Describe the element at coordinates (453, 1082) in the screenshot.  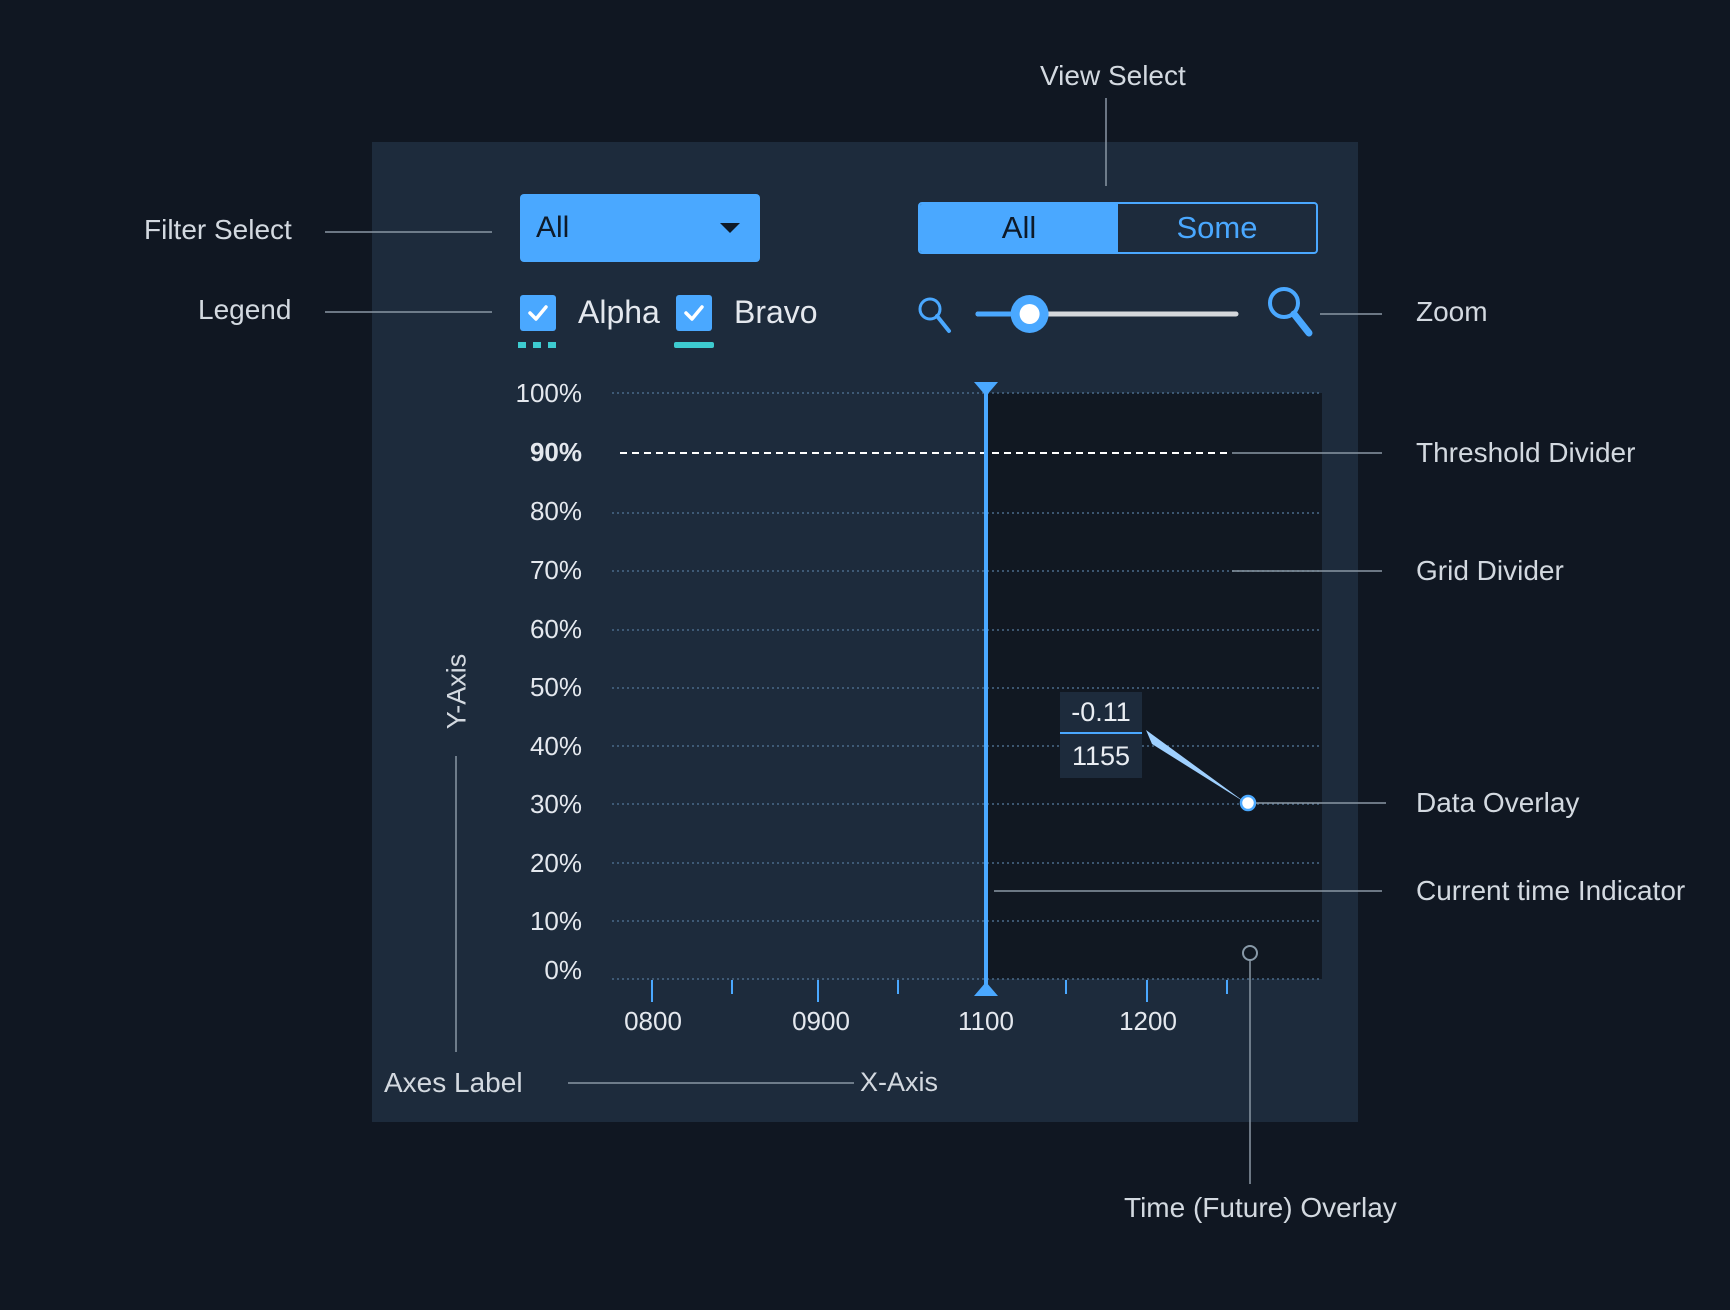
I see `callout-axes-label: Axes Label` at that location.